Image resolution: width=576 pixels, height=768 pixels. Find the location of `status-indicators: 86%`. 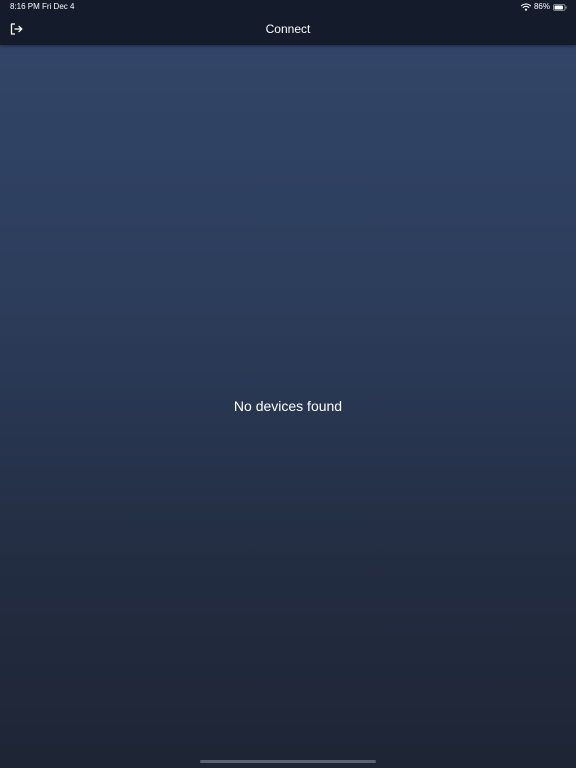

status-indicators: 86% is located at coordinates (543, 7).